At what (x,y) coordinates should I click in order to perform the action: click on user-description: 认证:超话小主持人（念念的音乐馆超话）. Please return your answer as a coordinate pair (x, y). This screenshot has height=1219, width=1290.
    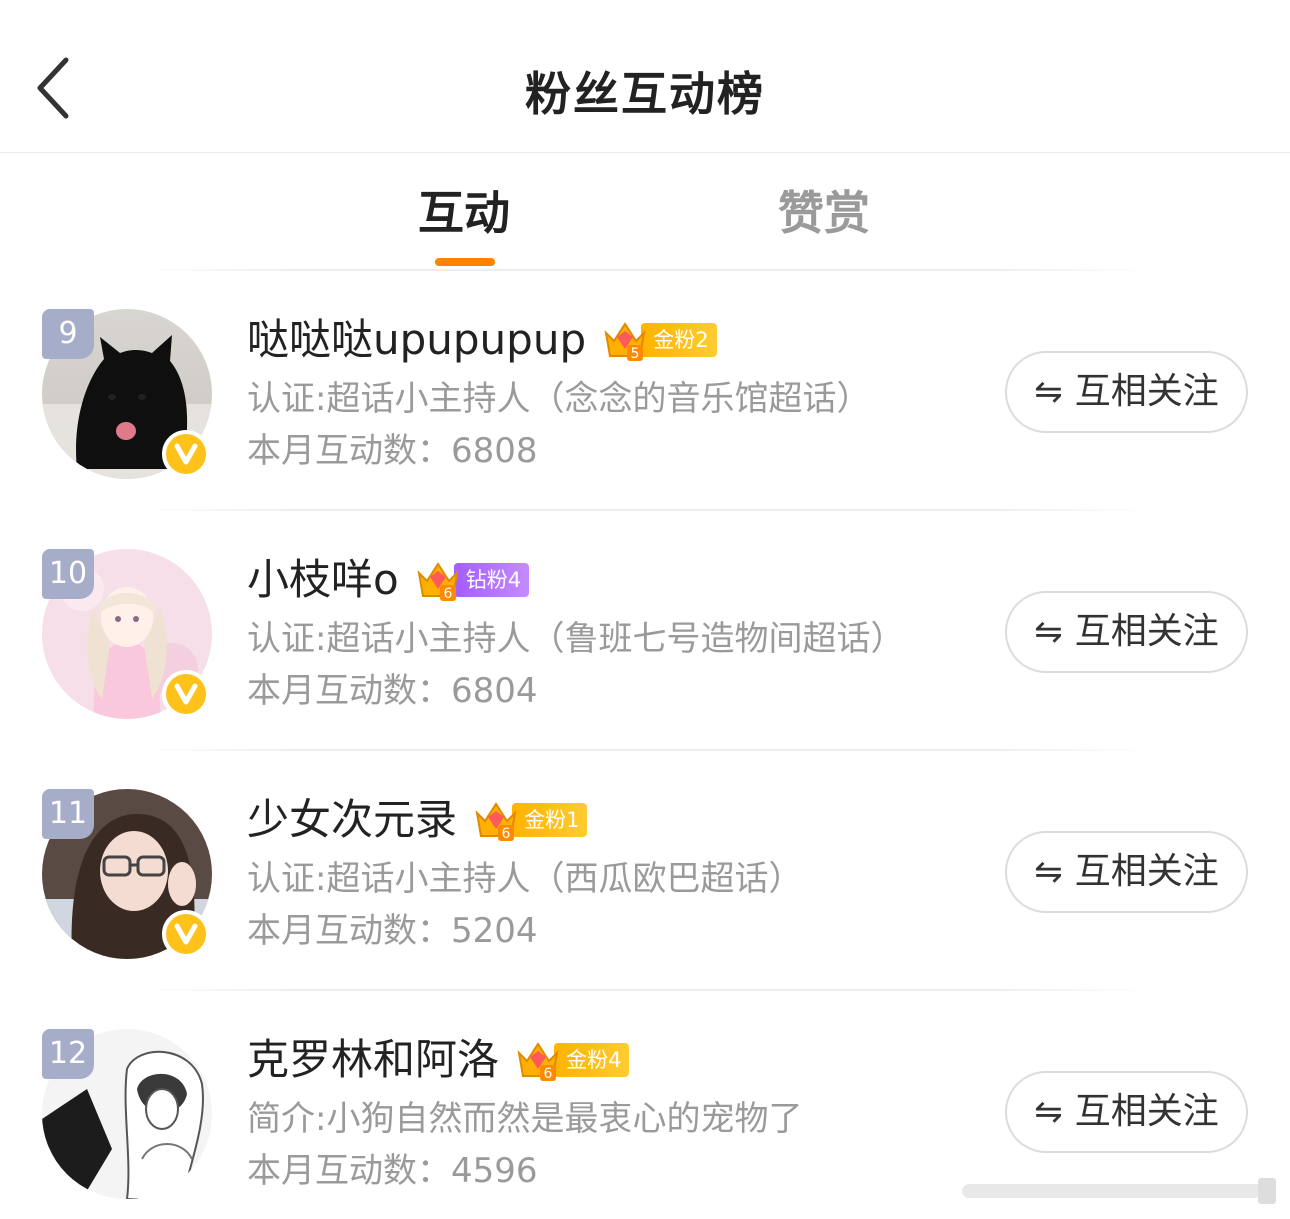
    Looking at the image, I should click on (559, 399).